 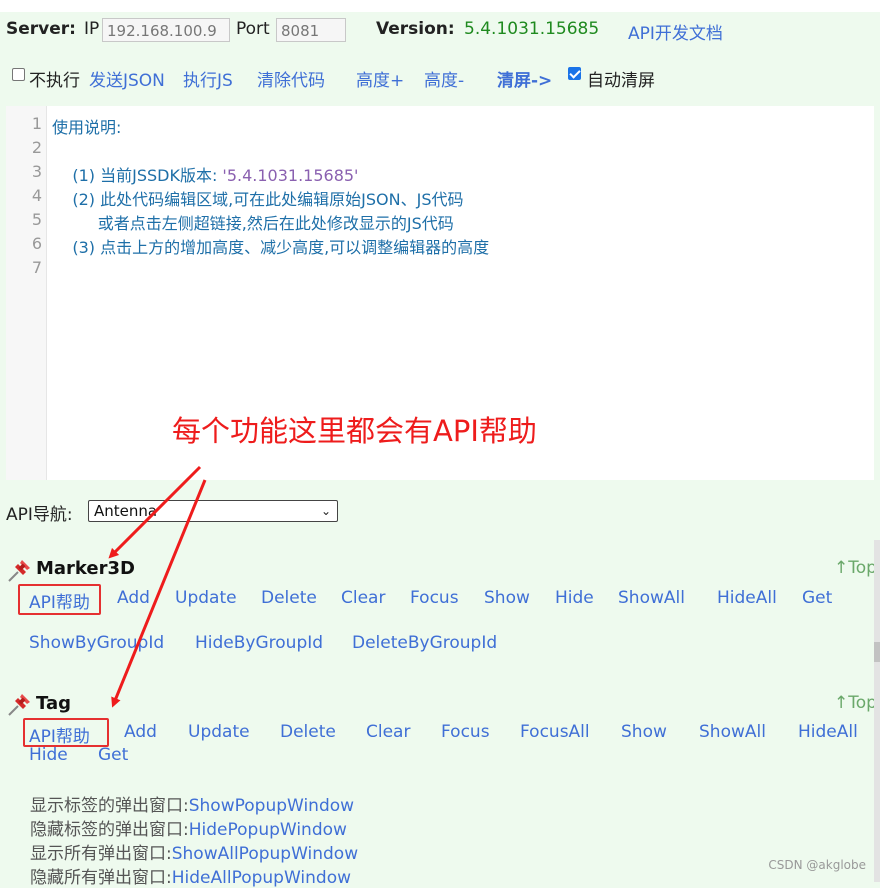 I want to click on arrow-to-tag, so click(x=159, y=593).